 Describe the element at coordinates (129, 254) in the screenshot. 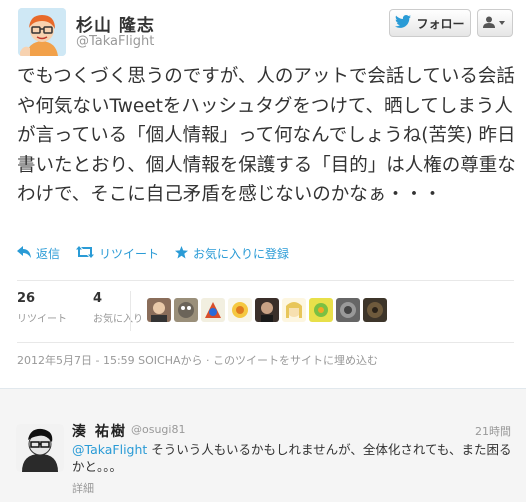

I see `retweet-label: リツイート` at that location.